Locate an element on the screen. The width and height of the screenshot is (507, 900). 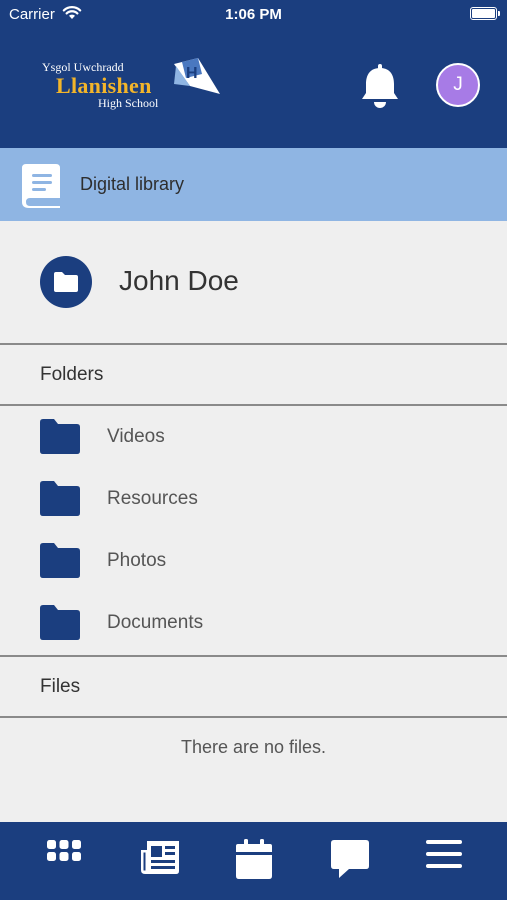
folder-label: Resources is located at coordinates (152, 498).